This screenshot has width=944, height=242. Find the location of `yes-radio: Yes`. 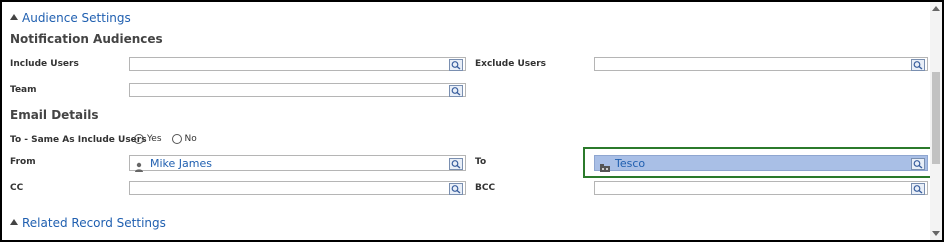

yes-radio: Yes is located at coordinates (148, 139).